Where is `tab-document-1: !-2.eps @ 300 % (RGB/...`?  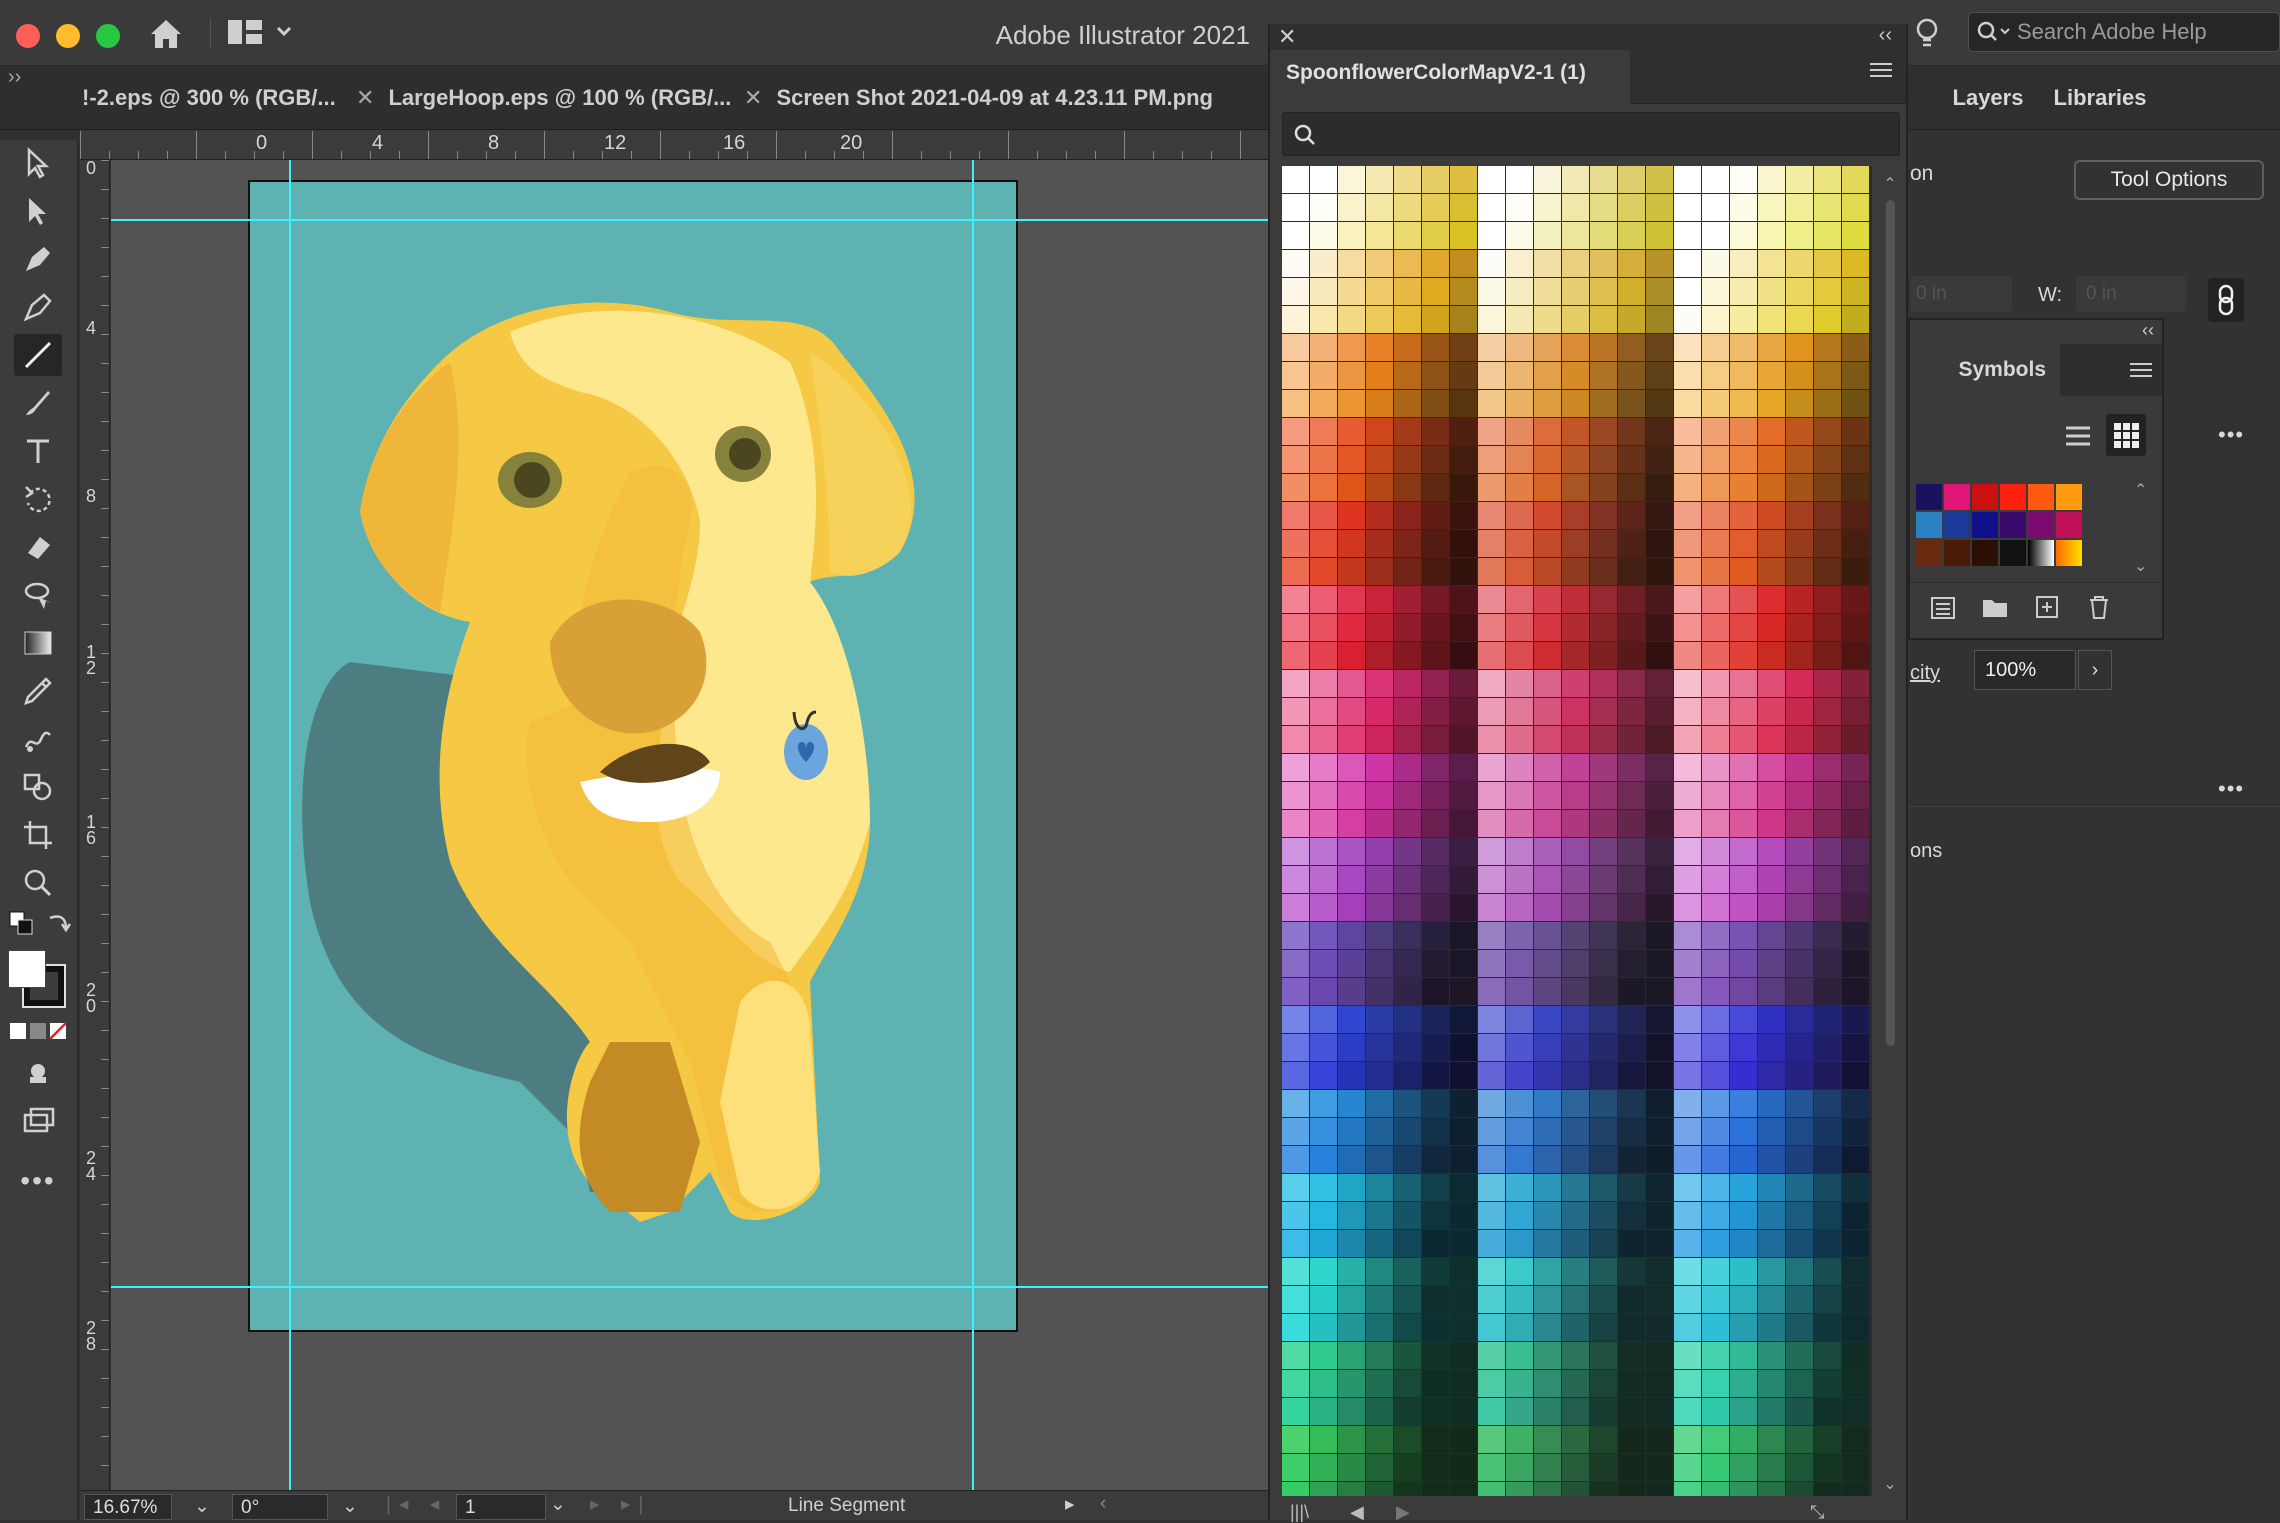 tab-document-1: !-2.eps @ 300 % (RGB/... is located at coordinates (209, 98).